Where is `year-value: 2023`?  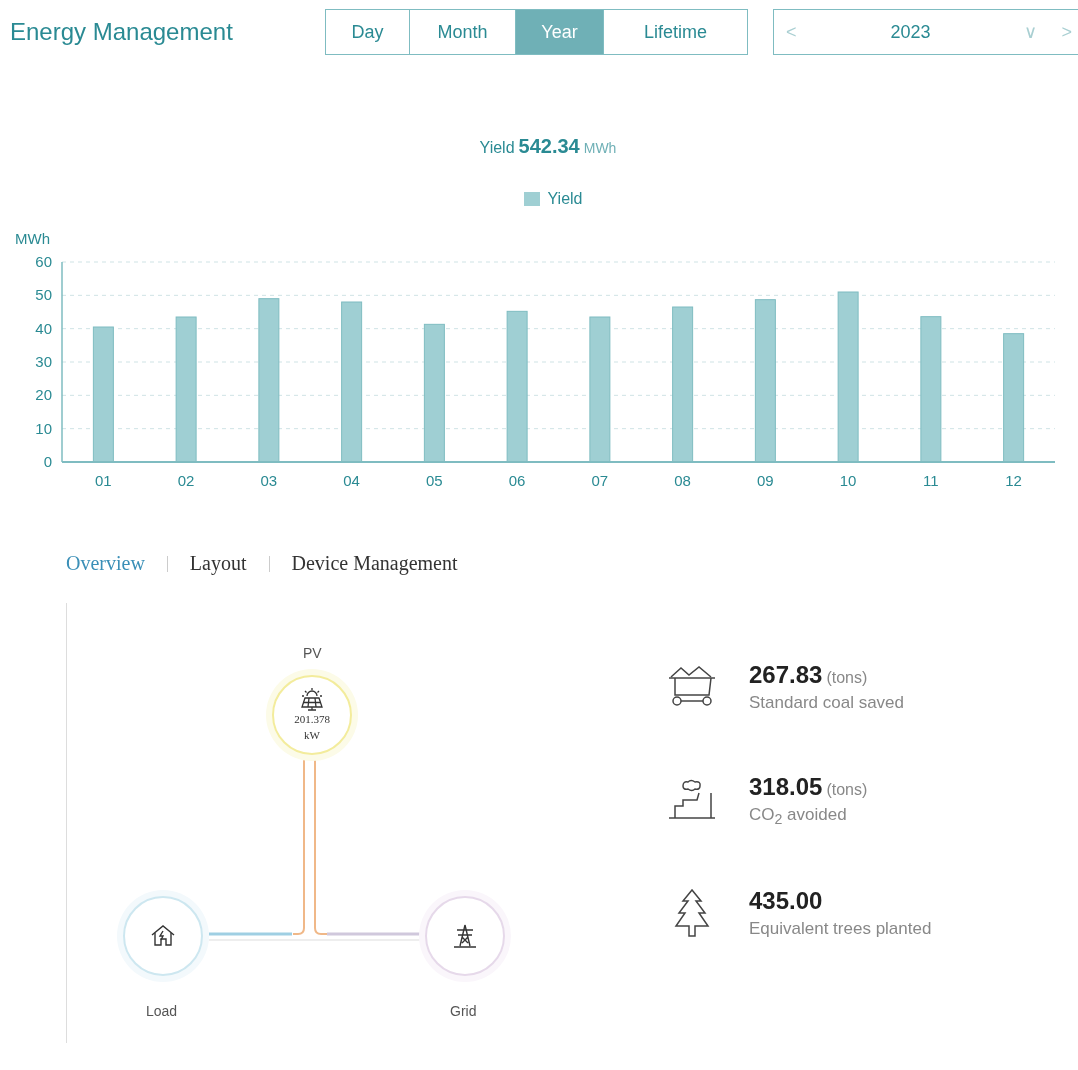
year-value: 2023 is located at coordinates (910, 32).